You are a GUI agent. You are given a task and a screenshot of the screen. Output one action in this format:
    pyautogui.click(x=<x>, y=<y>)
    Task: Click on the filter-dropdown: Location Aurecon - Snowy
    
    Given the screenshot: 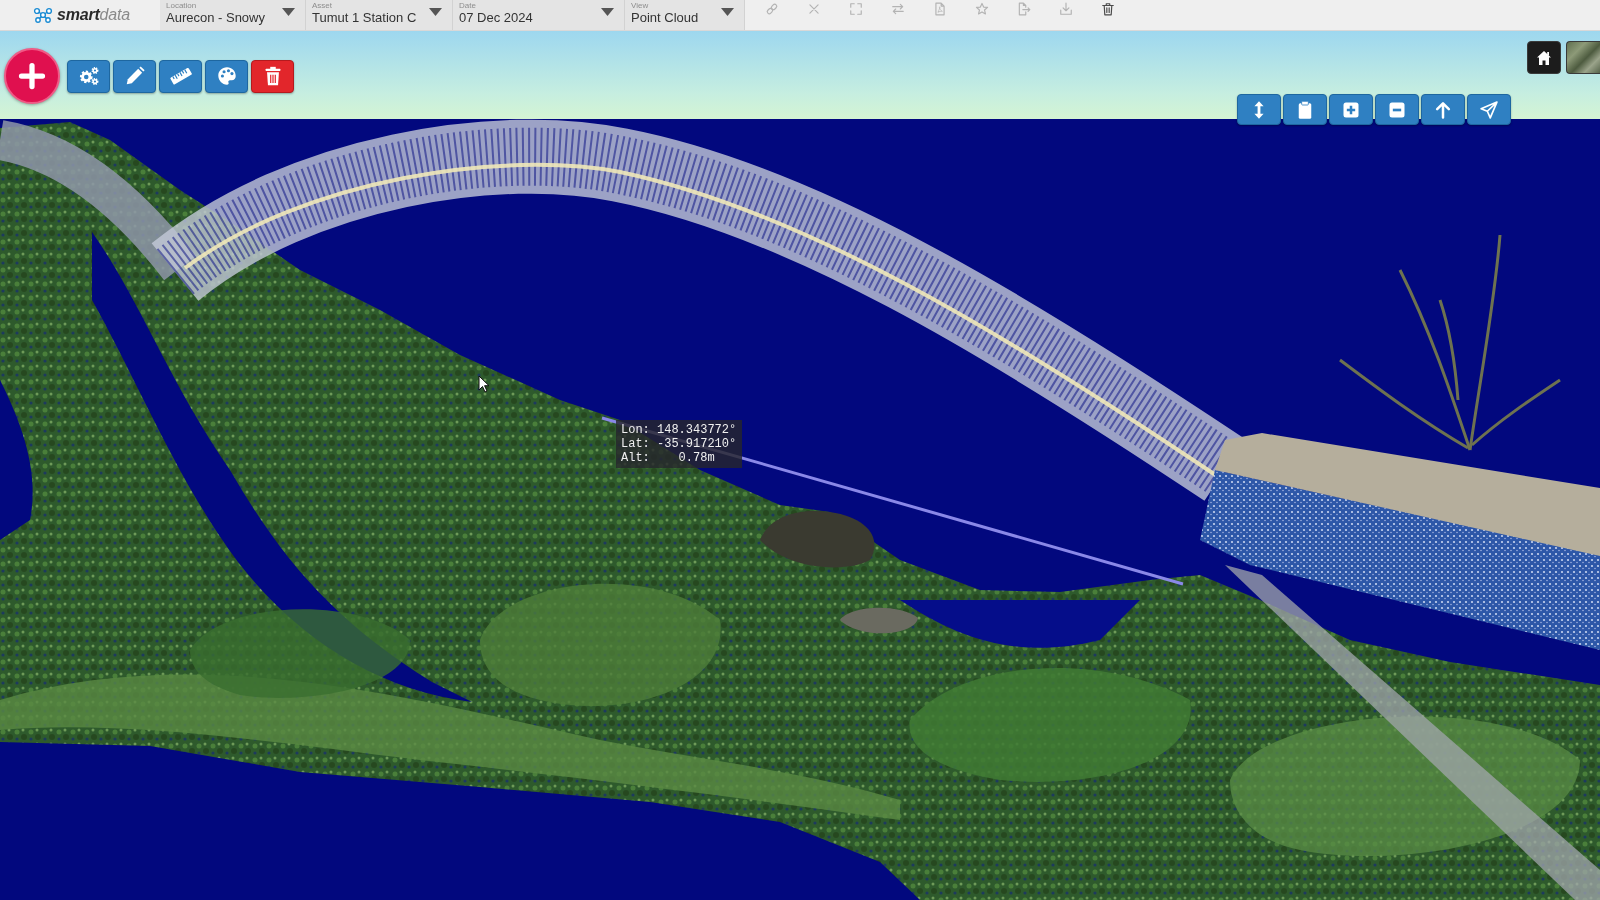 What is the action you would take?
    pyautogui.click(x=233, y=15)
    